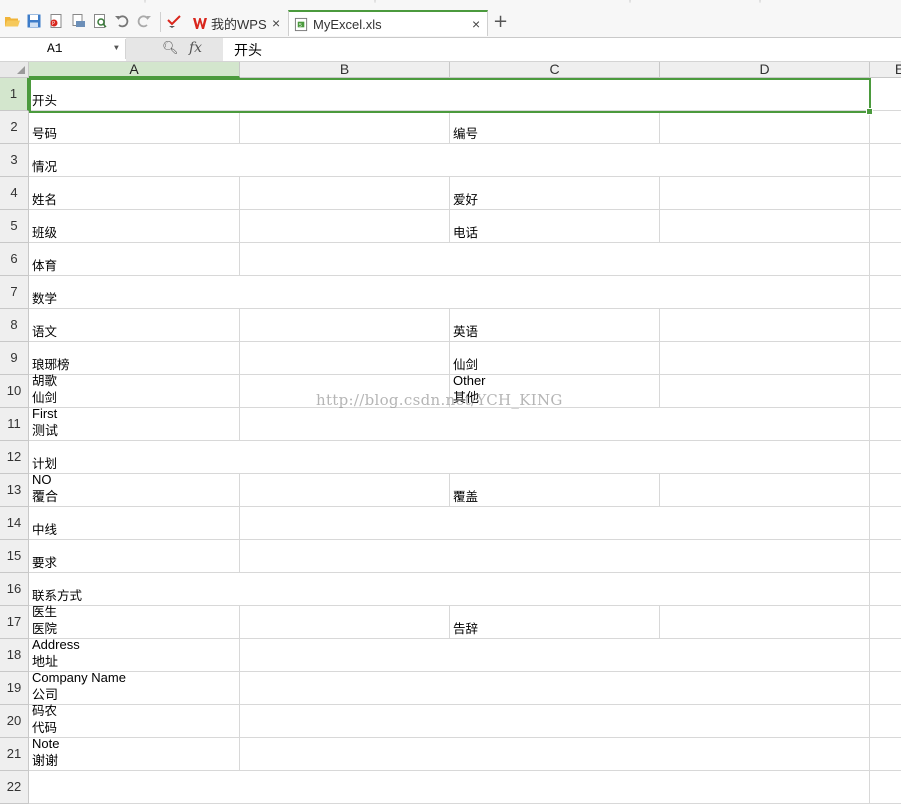 Image resolution: width=901 pixels, height=804 pixels. Describe the element at coordinates (134, 70) in the screenshot. I see `column-header-a: A` at that location.